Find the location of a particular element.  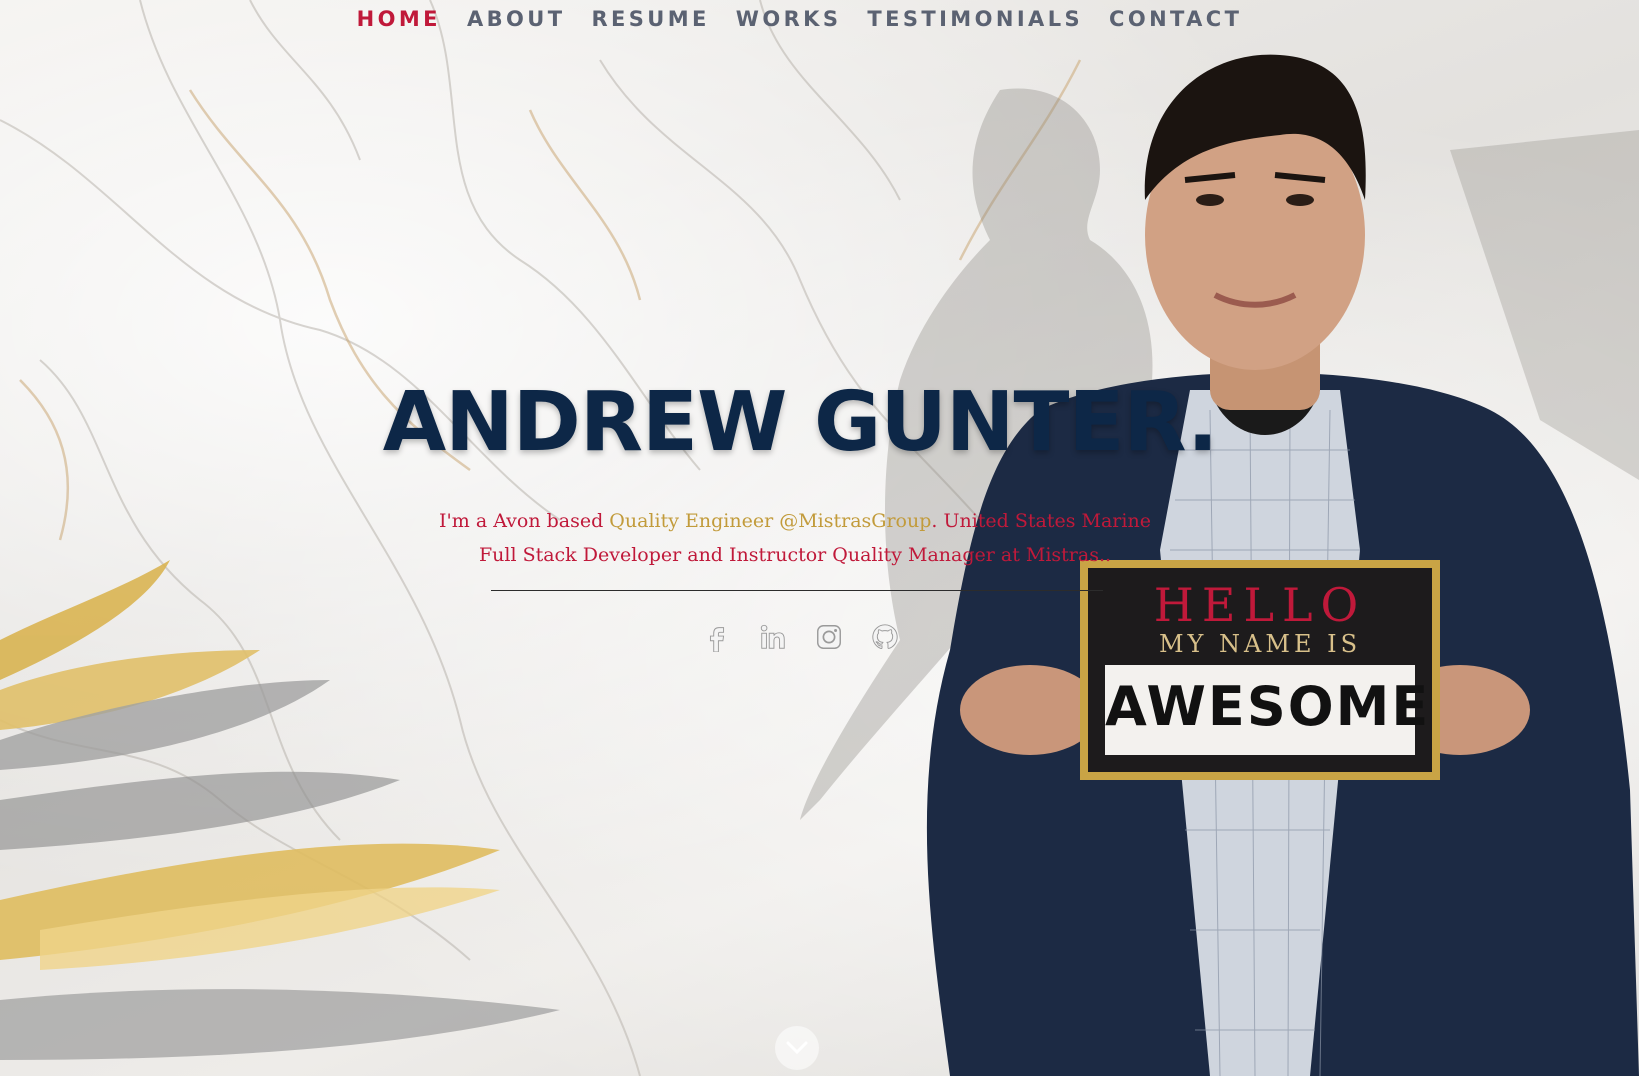

nav-works: WORKS is located at coordinates (789, 19).